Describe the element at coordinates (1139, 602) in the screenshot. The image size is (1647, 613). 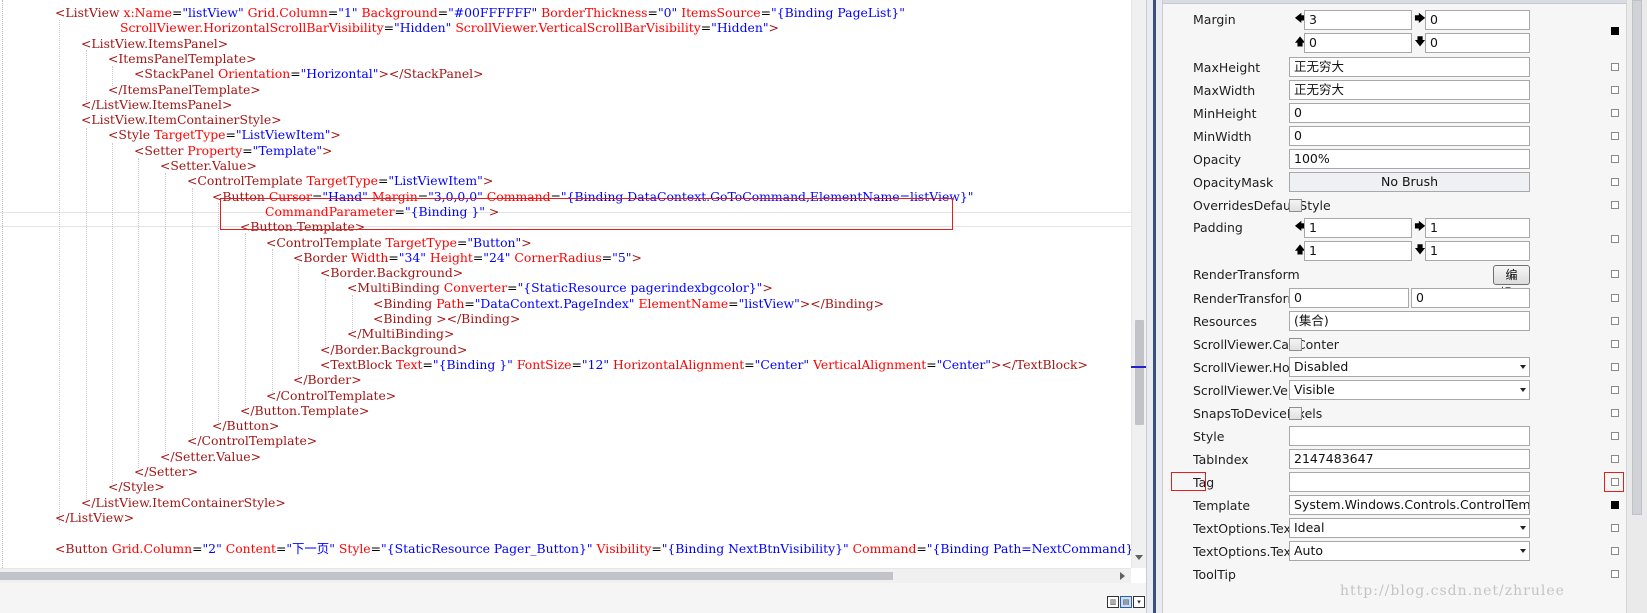
I see `collapse-pane-icon: ▾` at that location.